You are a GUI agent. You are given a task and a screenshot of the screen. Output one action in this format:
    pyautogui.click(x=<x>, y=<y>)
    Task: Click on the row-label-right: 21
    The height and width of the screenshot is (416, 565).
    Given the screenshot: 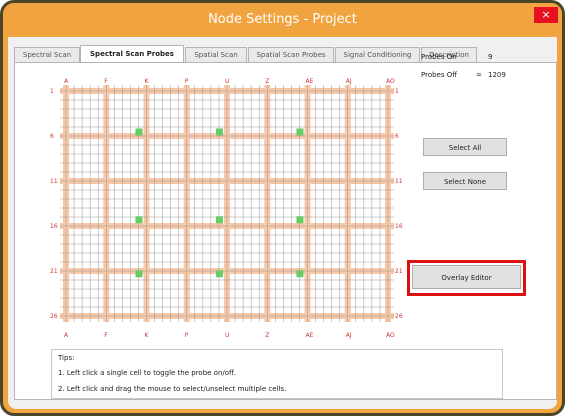 What is the action you would take?
    pyautogui.click(x=399, y=271)
    